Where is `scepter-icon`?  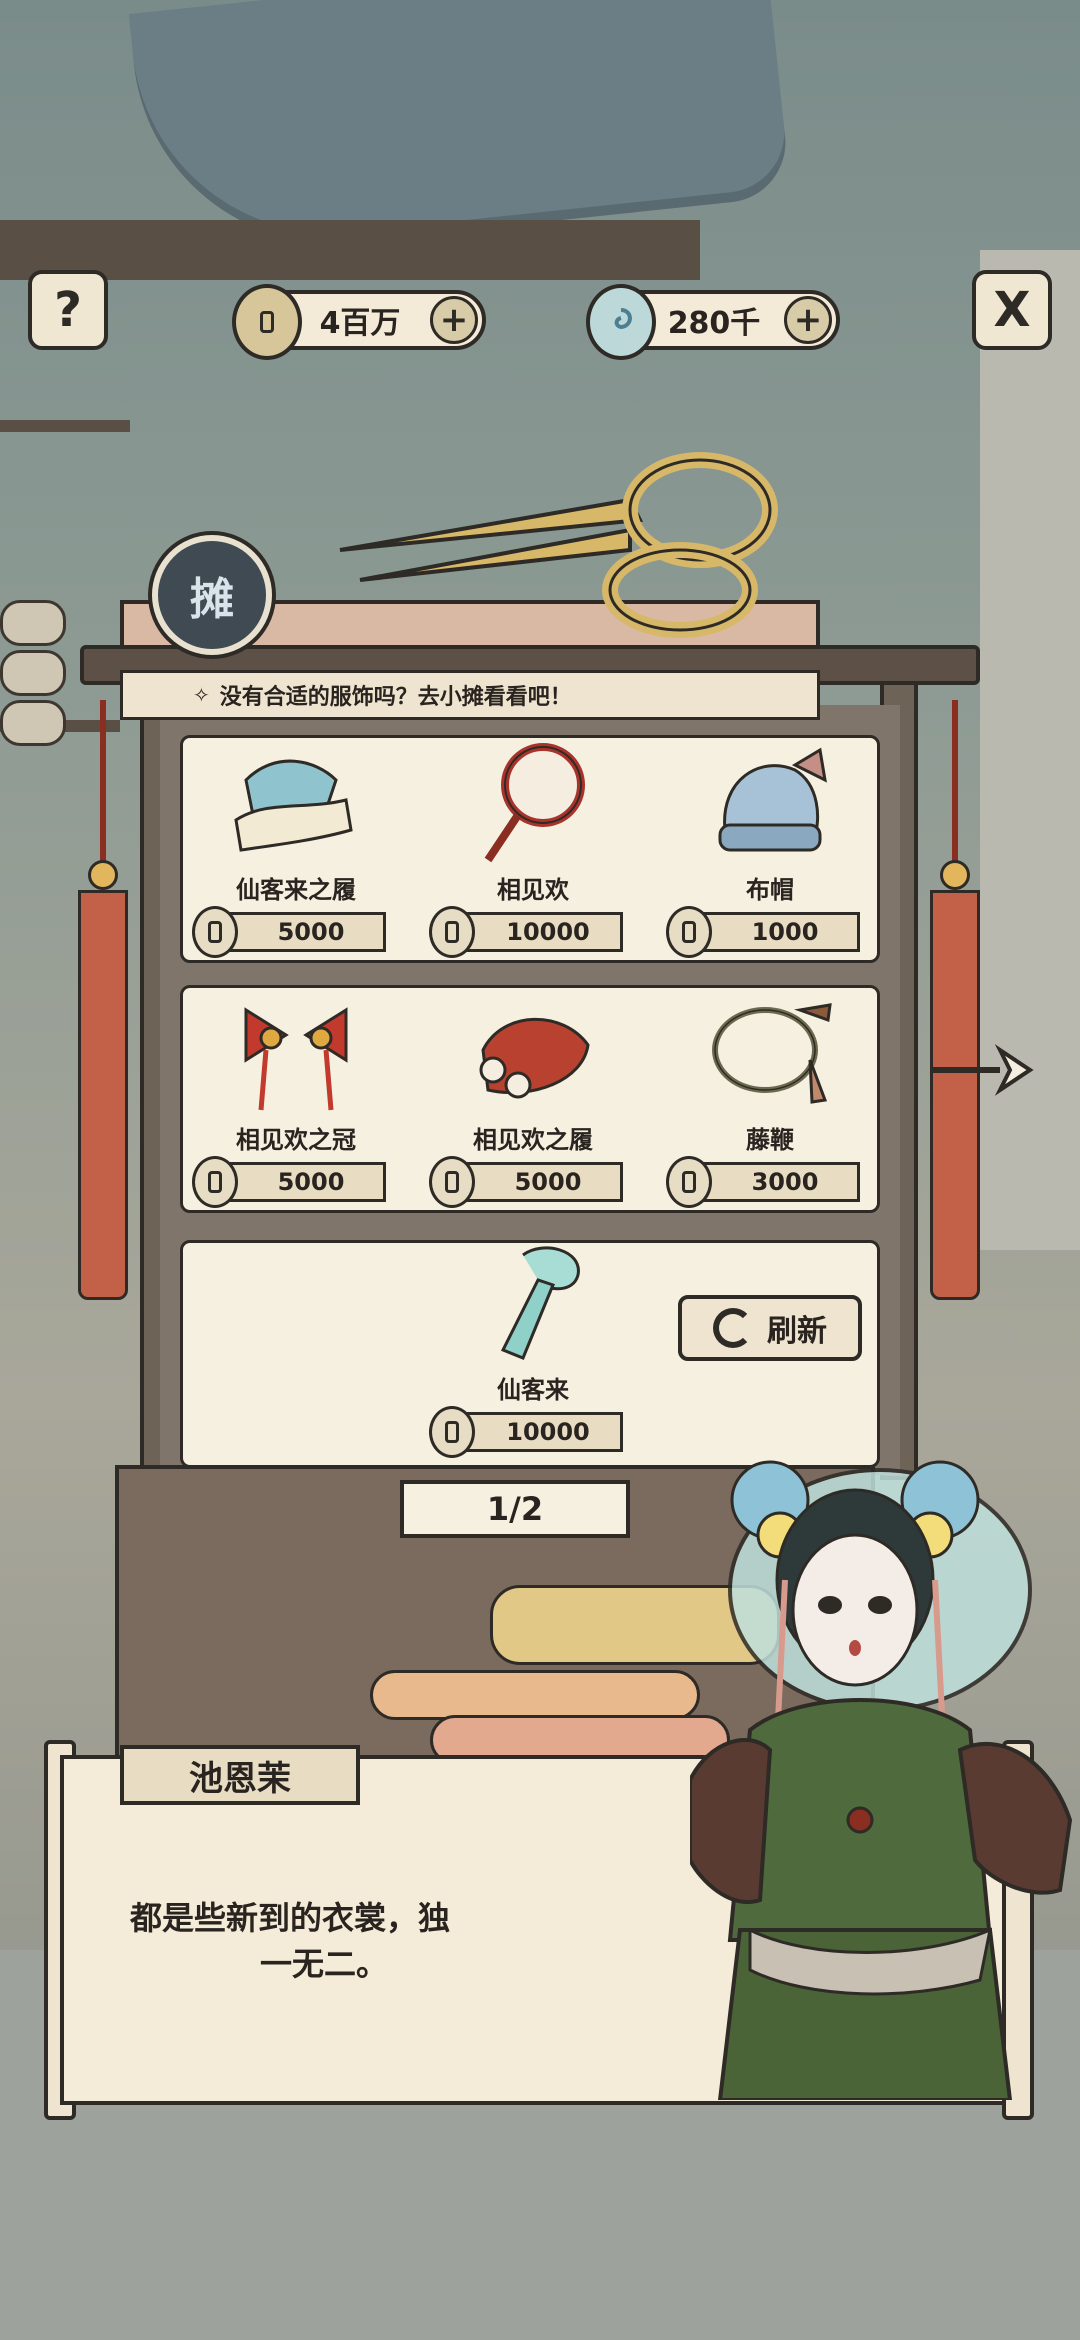 scepter-icon is located at coordinates (540, 1303).